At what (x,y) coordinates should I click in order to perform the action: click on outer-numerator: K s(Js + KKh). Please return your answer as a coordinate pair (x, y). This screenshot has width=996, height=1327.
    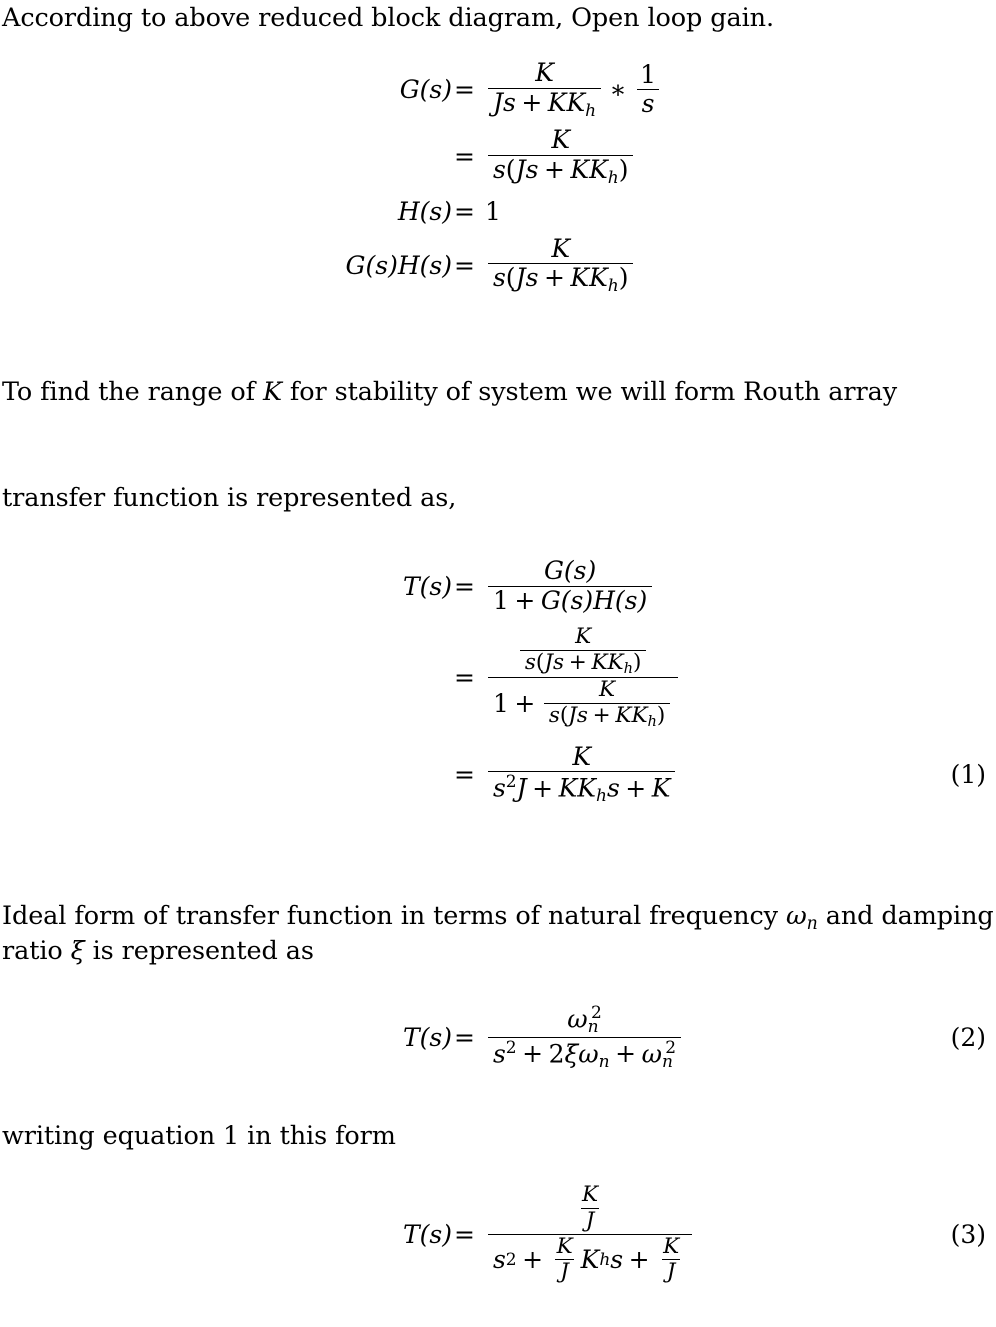
    Looking at the image, I should click on (583, 650).